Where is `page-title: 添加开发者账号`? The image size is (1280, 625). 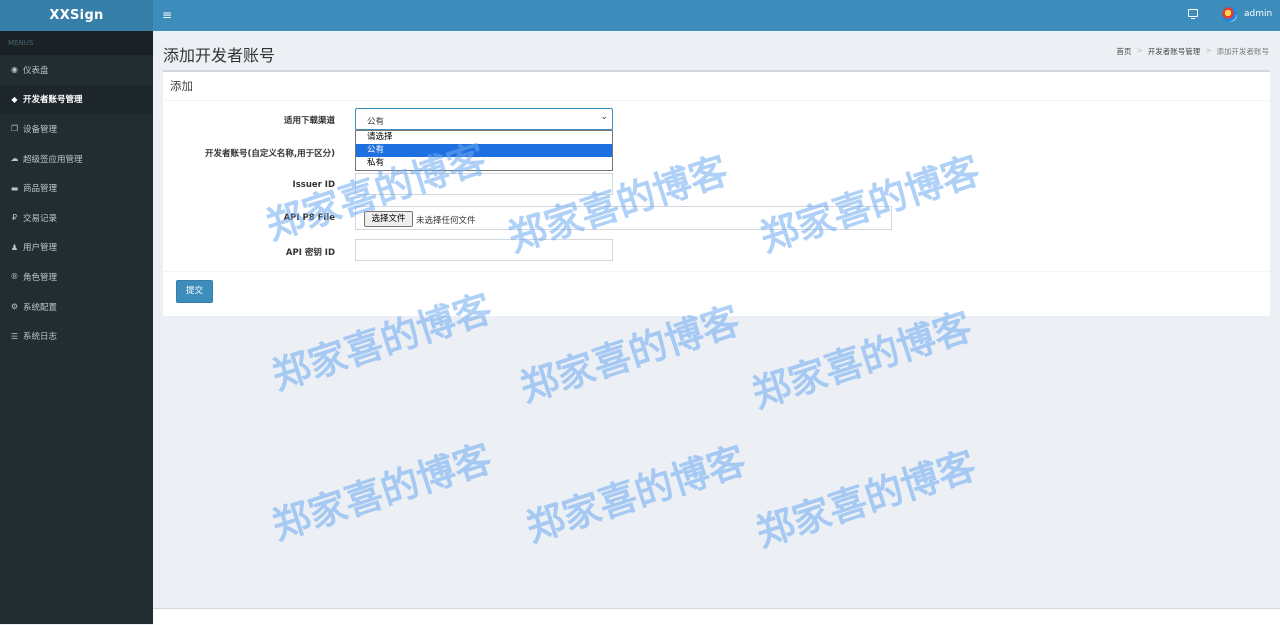 page-title: 添加开发者账号 is located at coordinates (219, 55).